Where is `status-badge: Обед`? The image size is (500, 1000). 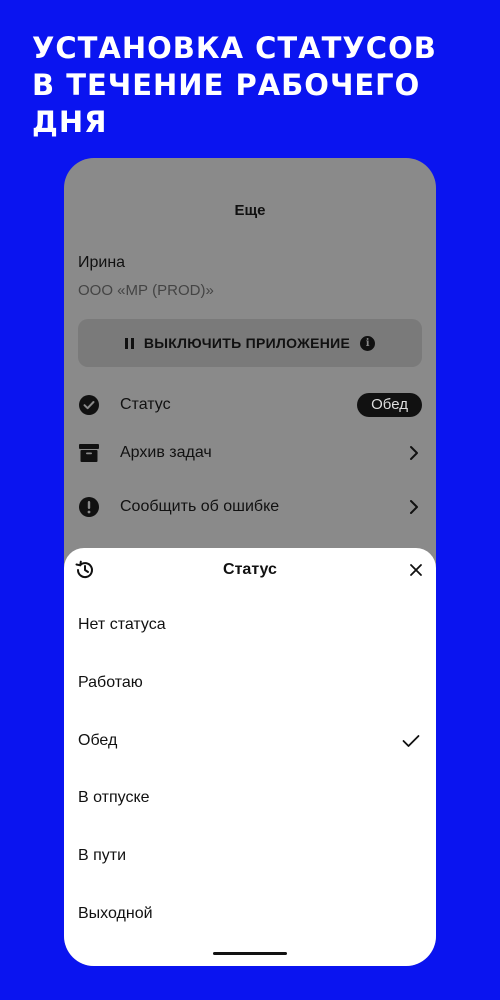
status-badge: Обед is located at coordinates (389, 405).